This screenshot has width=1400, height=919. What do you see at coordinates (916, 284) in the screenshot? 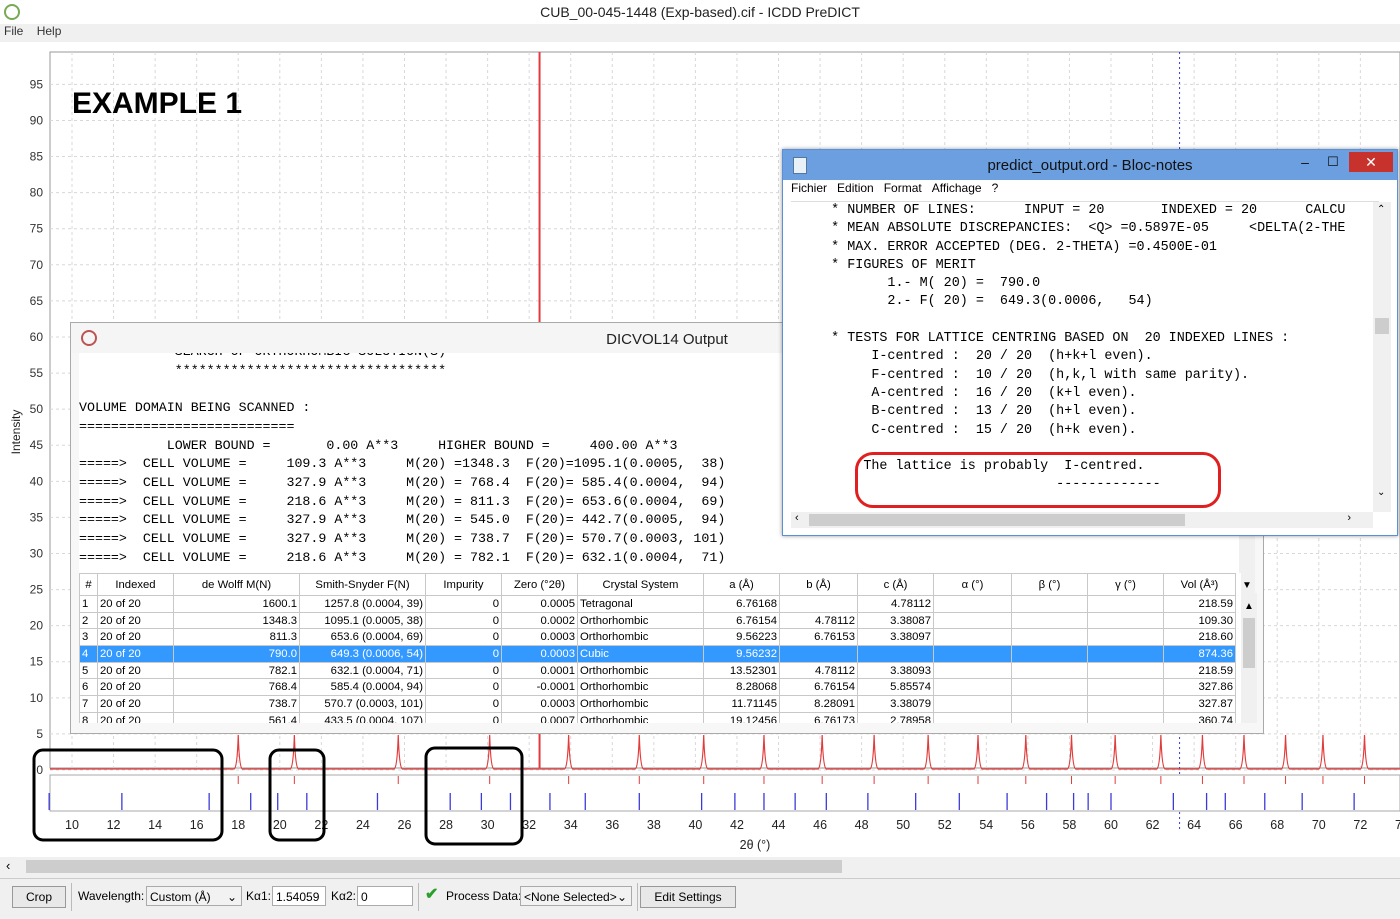
I see `notepad-line: 1.- M( 20) = 790.0` at bounding box center [916, 284].